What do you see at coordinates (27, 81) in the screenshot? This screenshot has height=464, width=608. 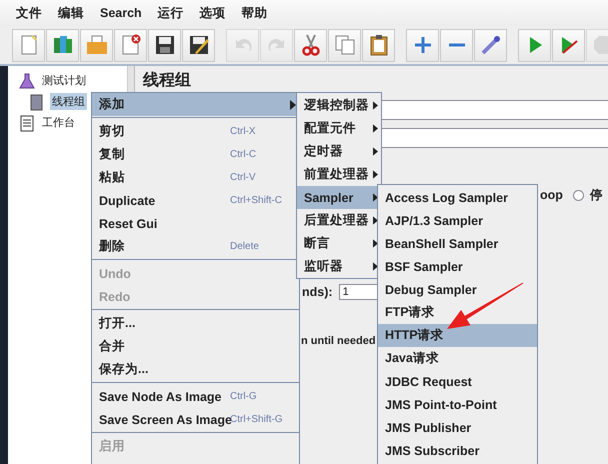 I see `flask-icon` at bounding box center [27, 81].